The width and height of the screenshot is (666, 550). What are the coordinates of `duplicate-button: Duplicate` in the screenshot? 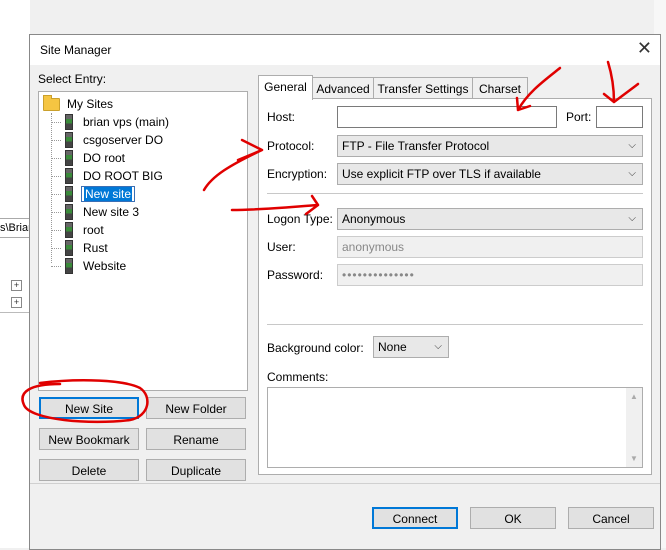 It's located at (196, 470).